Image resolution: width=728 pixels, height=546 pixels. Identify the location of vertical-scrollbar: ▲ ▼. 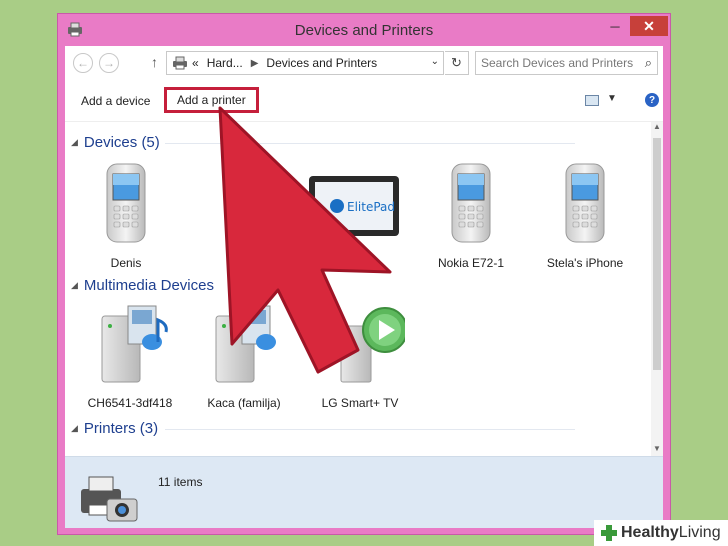
(657, 289).